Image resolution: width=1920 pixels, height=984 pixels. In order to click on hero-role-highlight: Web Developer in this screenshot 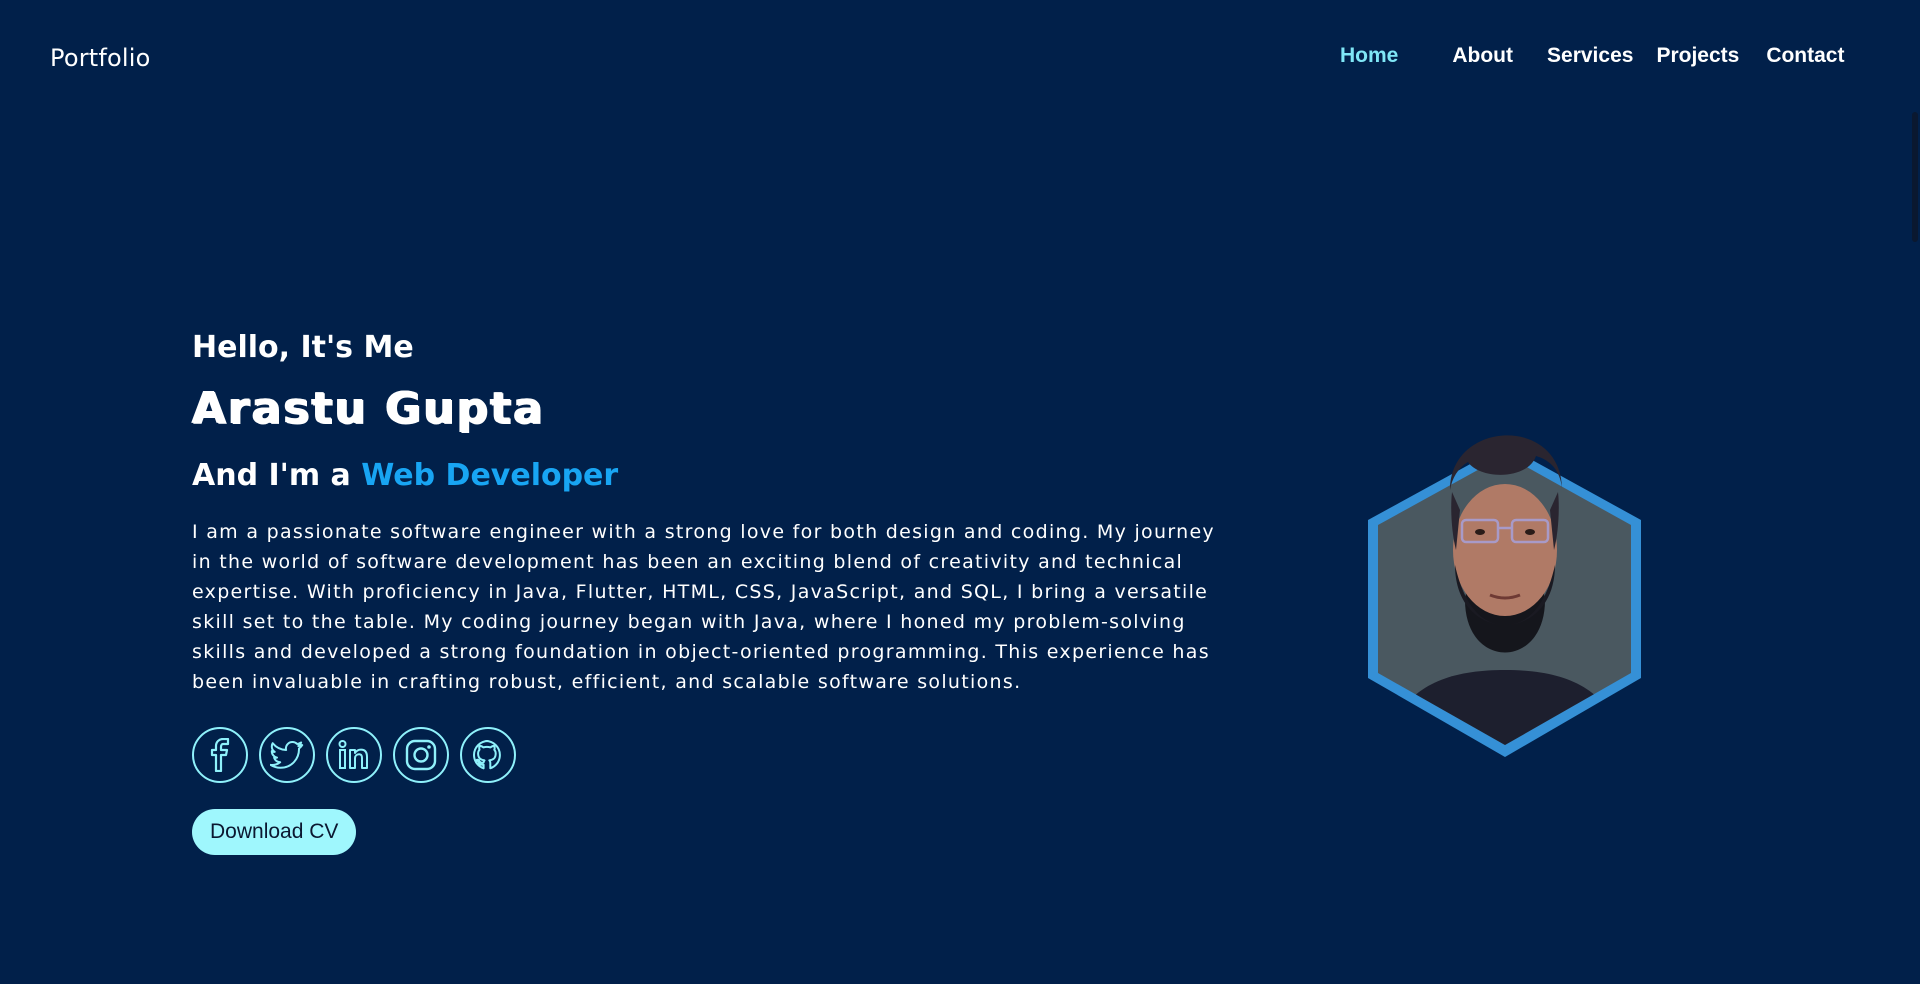, I will do `click(490, 475)`.